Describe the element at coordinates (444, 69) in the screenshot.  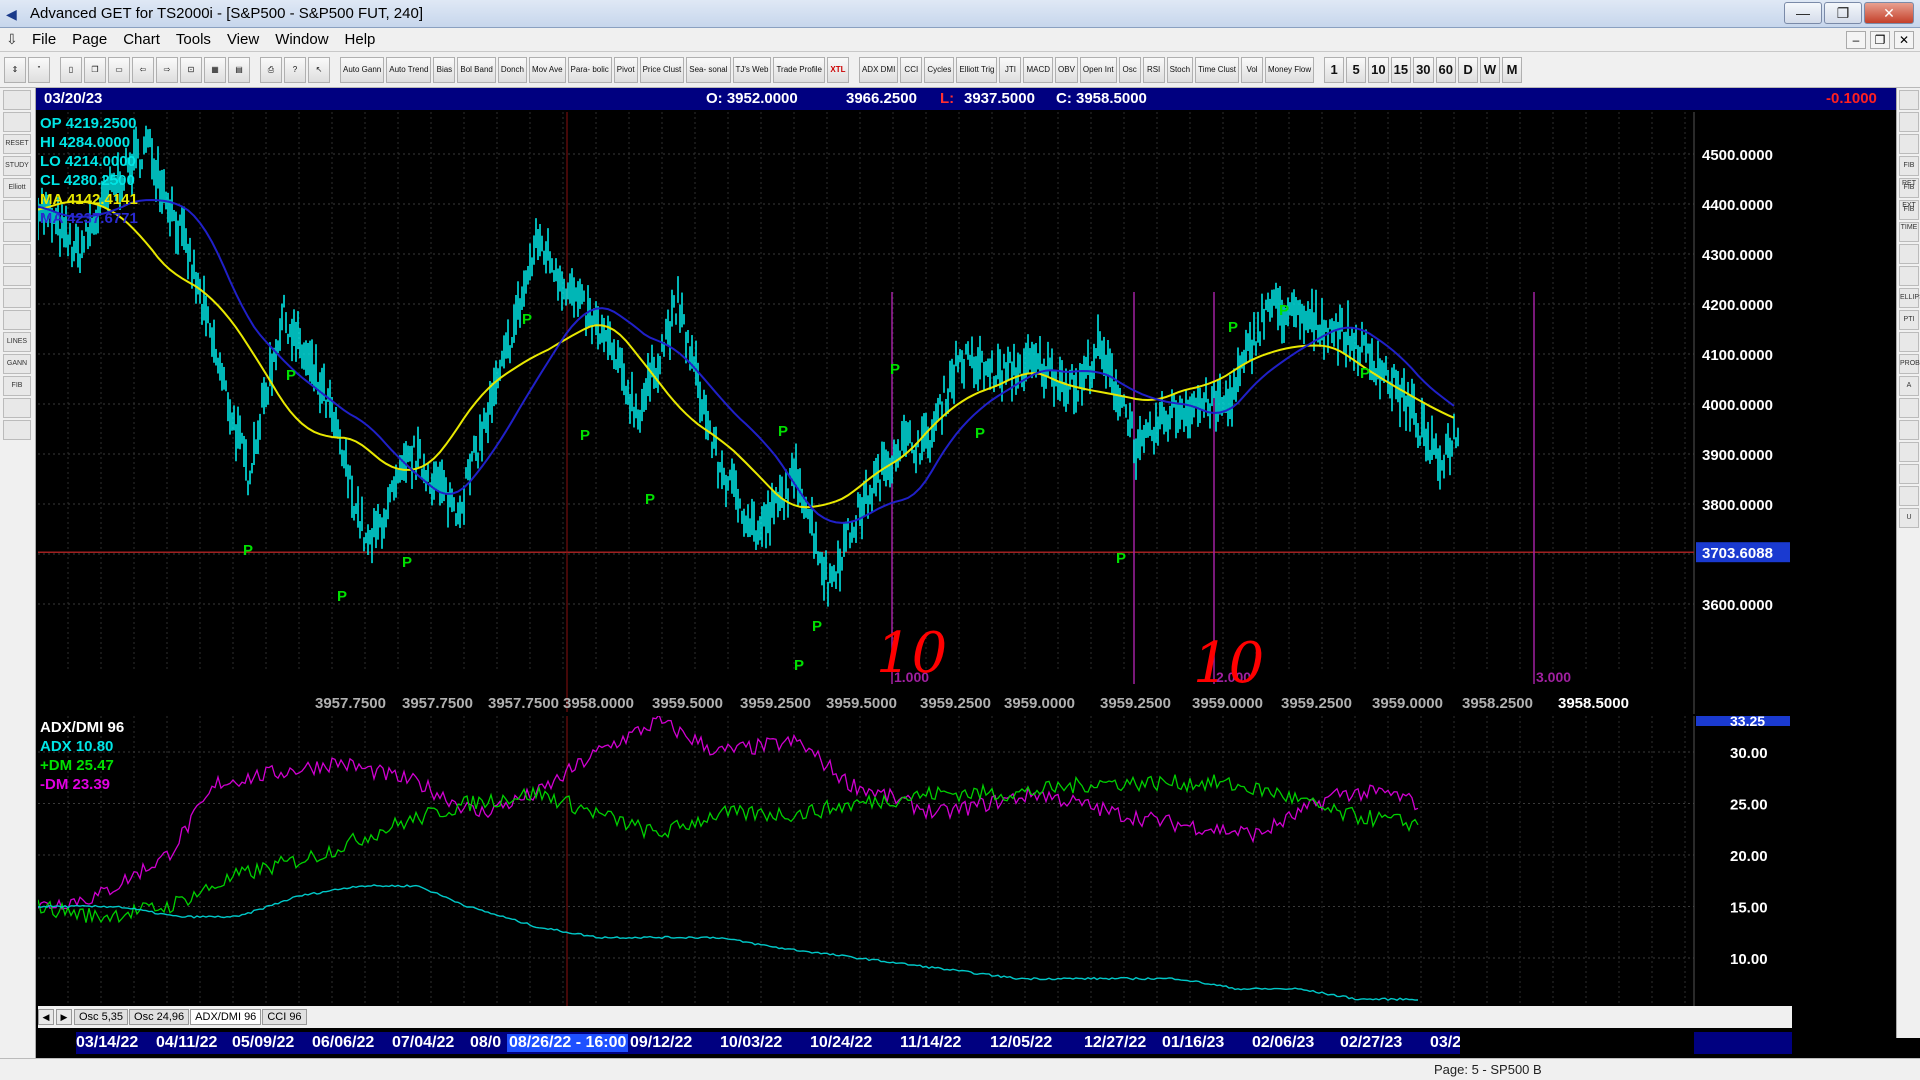
I see `bias-button: Bias` at that location.